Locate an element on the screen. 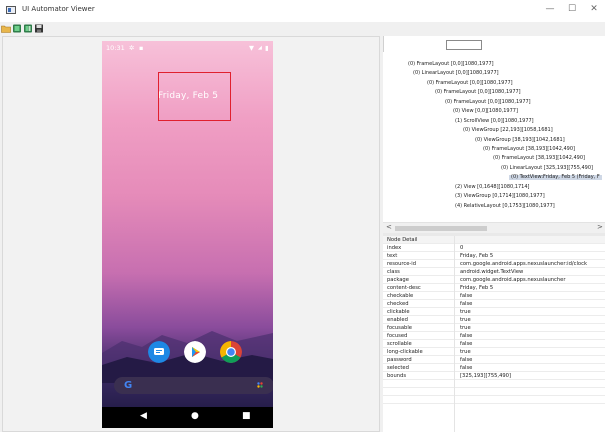 The image size is (605, 432). cell-signal-icon: ◢ is located at coordinates (260, 48).